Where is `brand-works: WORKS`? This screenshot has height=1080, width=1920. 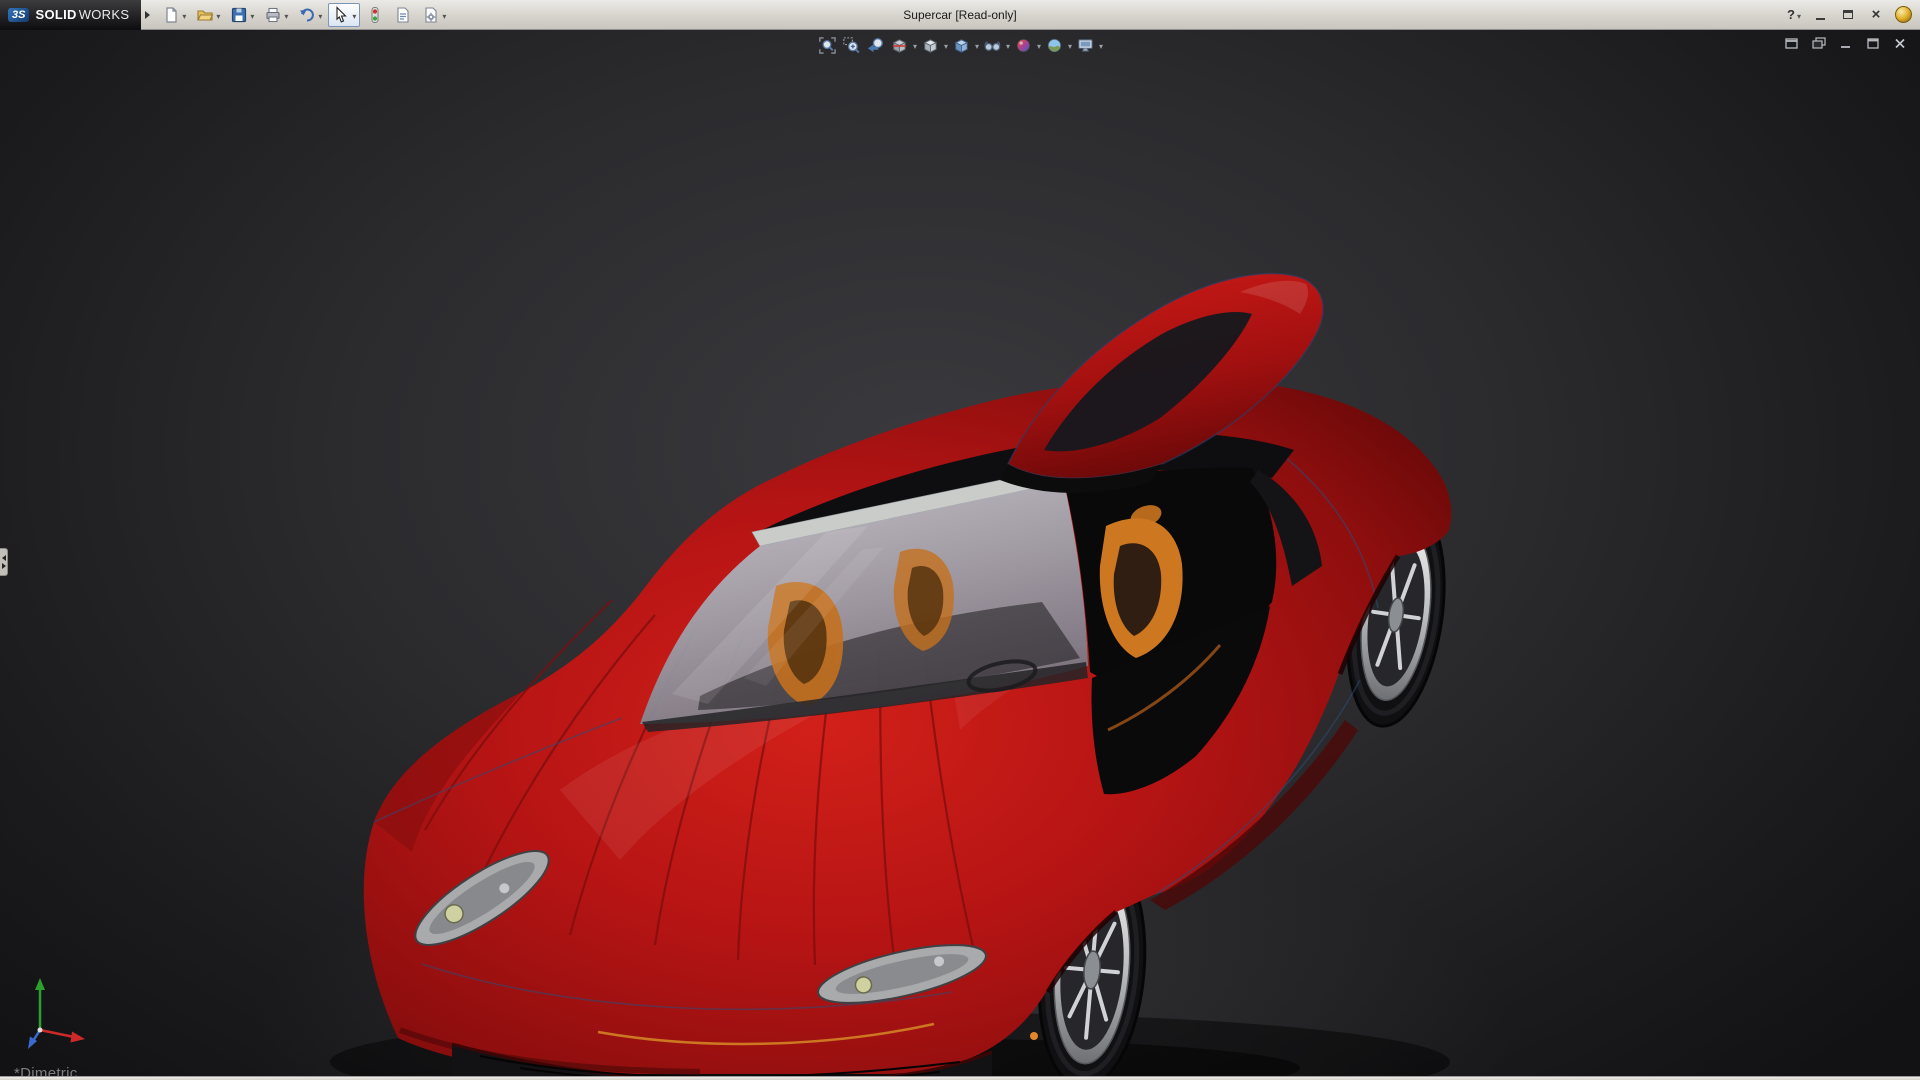 brand-works: WORKS is located at coordinates (104, 14).